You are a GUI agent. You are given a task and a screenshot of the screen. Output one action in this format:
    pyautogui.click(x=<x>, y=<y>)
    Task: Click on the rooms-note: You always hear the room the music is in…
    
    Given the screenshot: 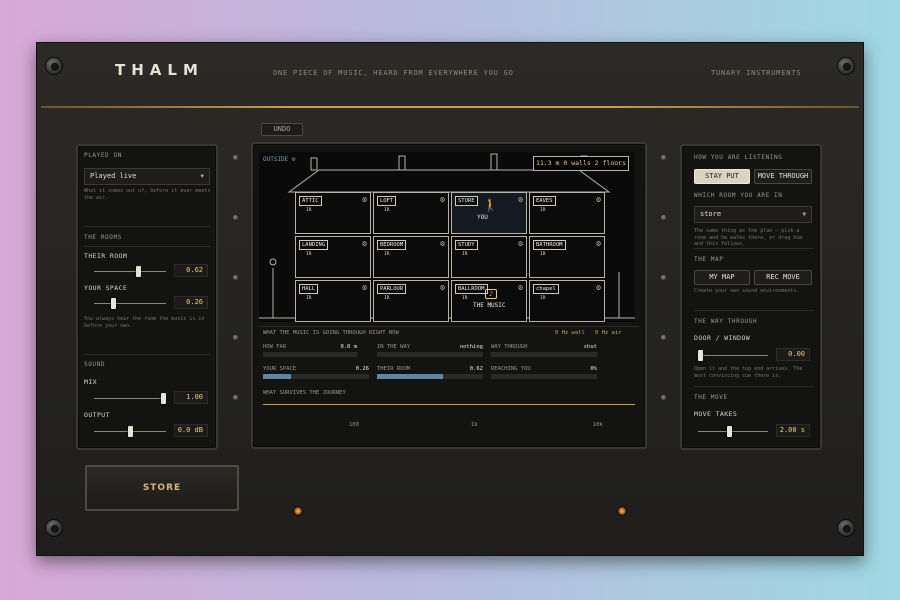 What is the action you would take?
    pyautogui.click(x=144, y=322)
    